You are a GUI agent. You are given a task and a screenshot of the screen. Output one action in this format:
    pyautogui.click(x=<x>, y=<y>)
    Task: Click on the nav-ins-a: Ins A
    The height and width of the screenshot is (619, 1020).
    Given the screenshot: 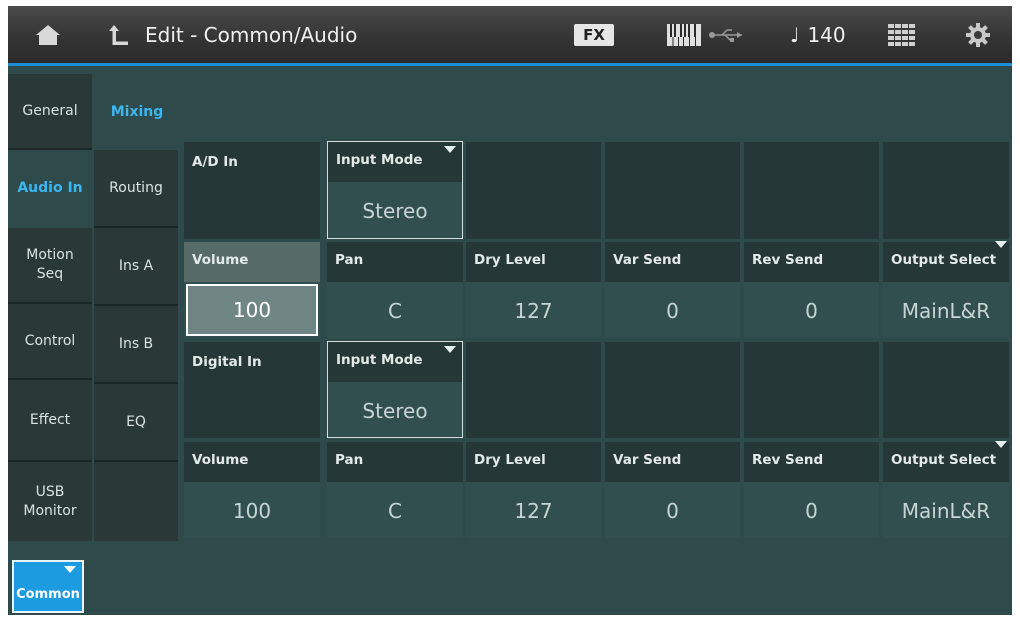 What is the action you would take?
    pyautogui.click(x=136, y=267)
    